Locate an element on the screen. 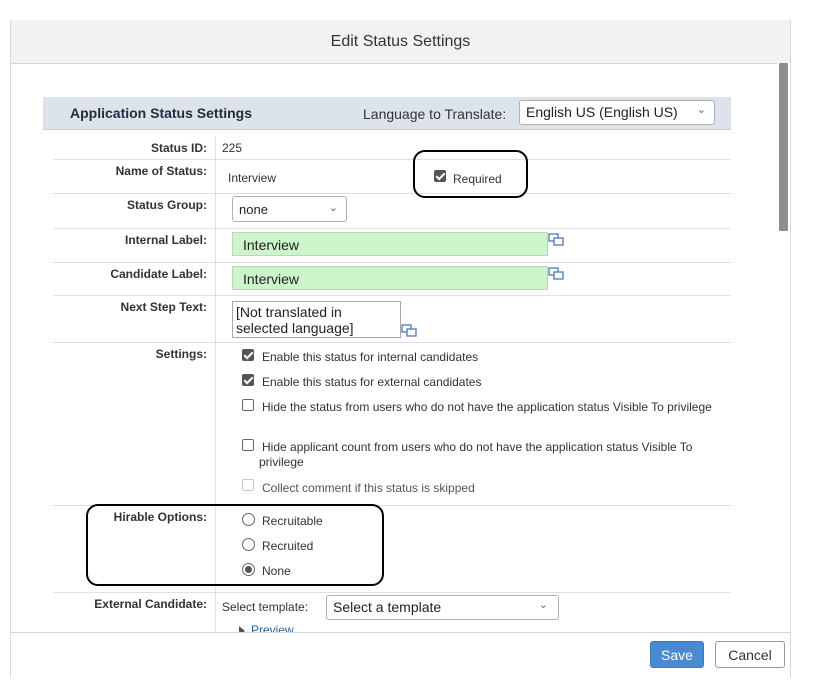 This screenshot has height=693, width=813. language-select: English US (English US) ⌄ is located at coordinates (617, 112).